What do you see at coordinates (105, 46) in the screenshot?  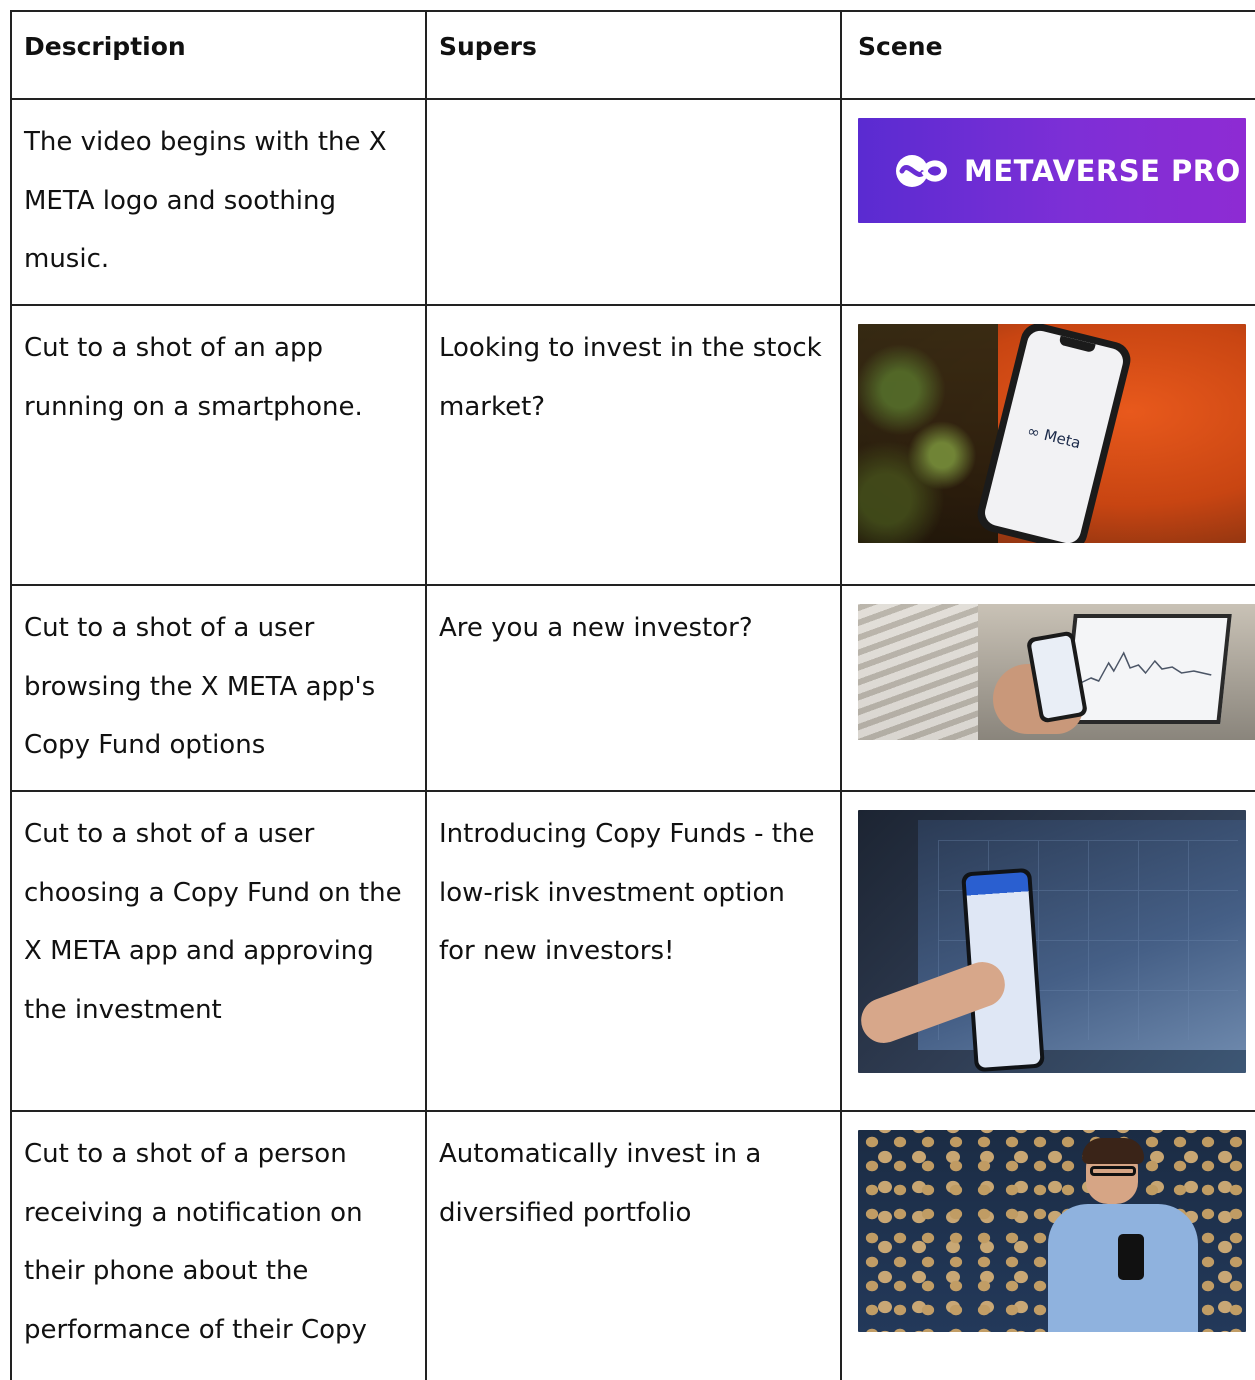 I see `header-description: Description` at bounding box center [105, 46].